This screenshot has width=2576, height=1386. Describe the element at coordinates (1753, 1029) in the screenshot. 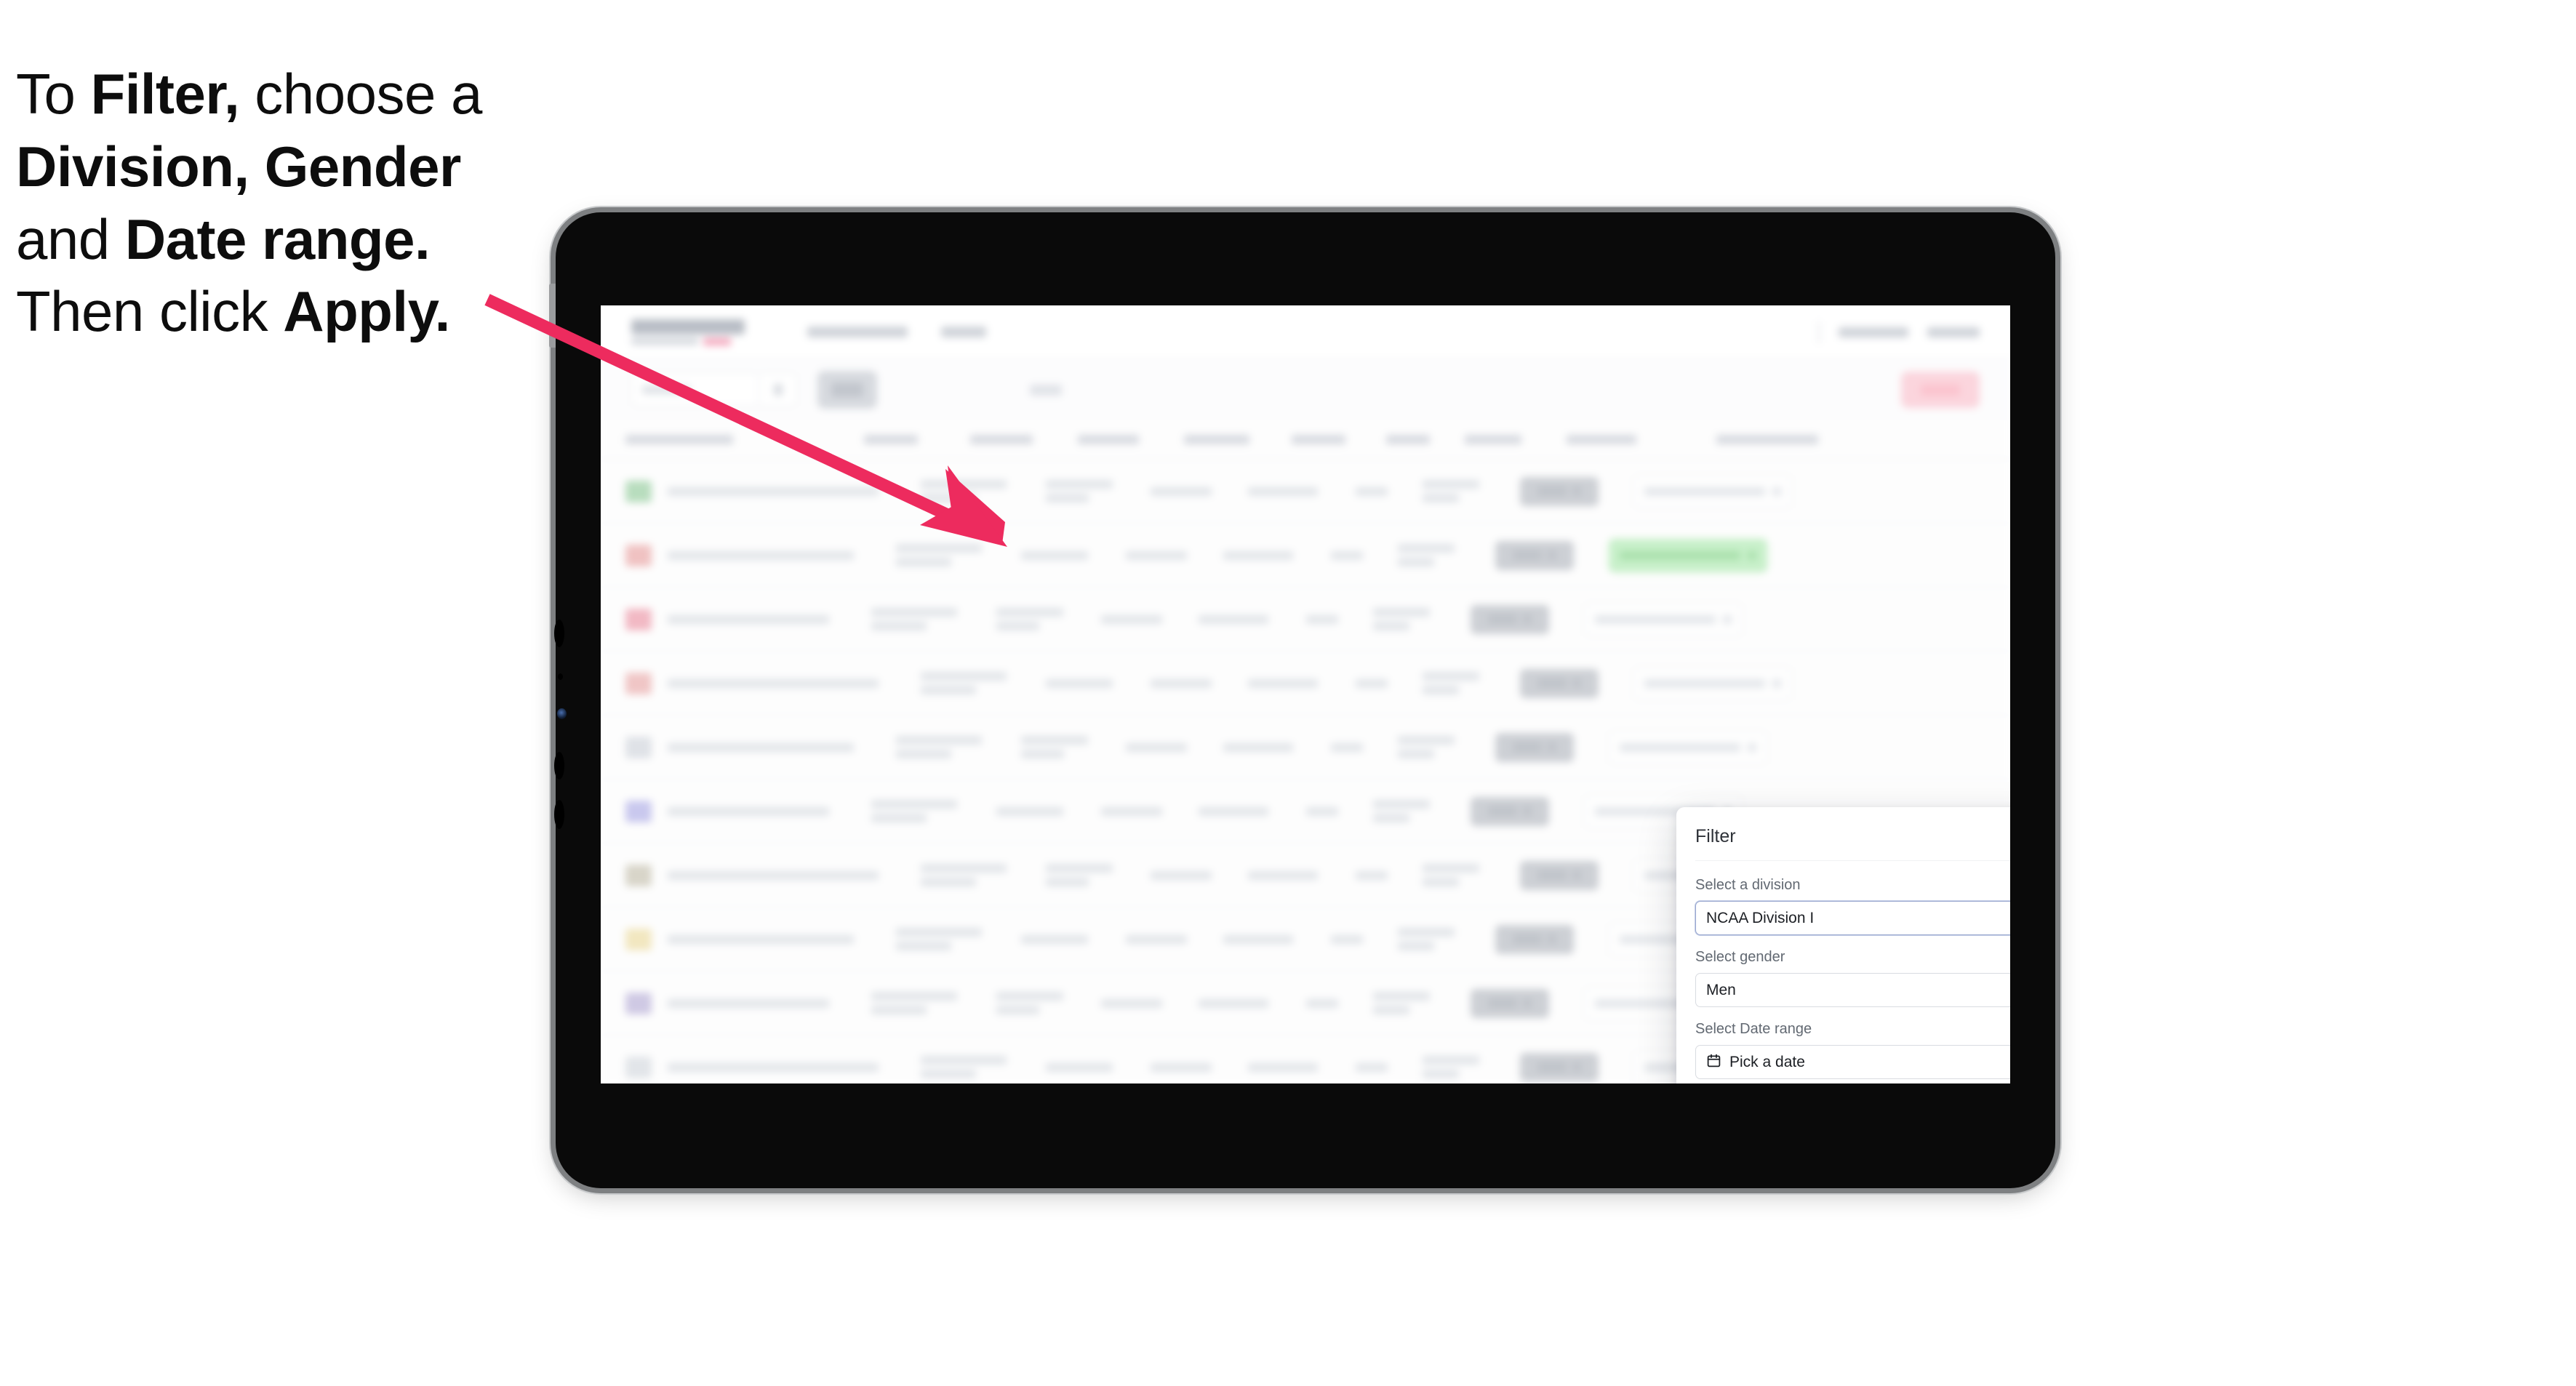

I see `date-range-label: Select Date range` at that location.